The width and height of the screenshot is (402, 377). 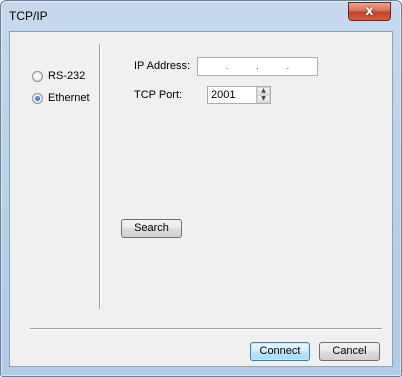 What do you see at coordinates (28, 16) in the screenshot?
I see `window-title: TCP/IP` at bounding box center [28, 16].